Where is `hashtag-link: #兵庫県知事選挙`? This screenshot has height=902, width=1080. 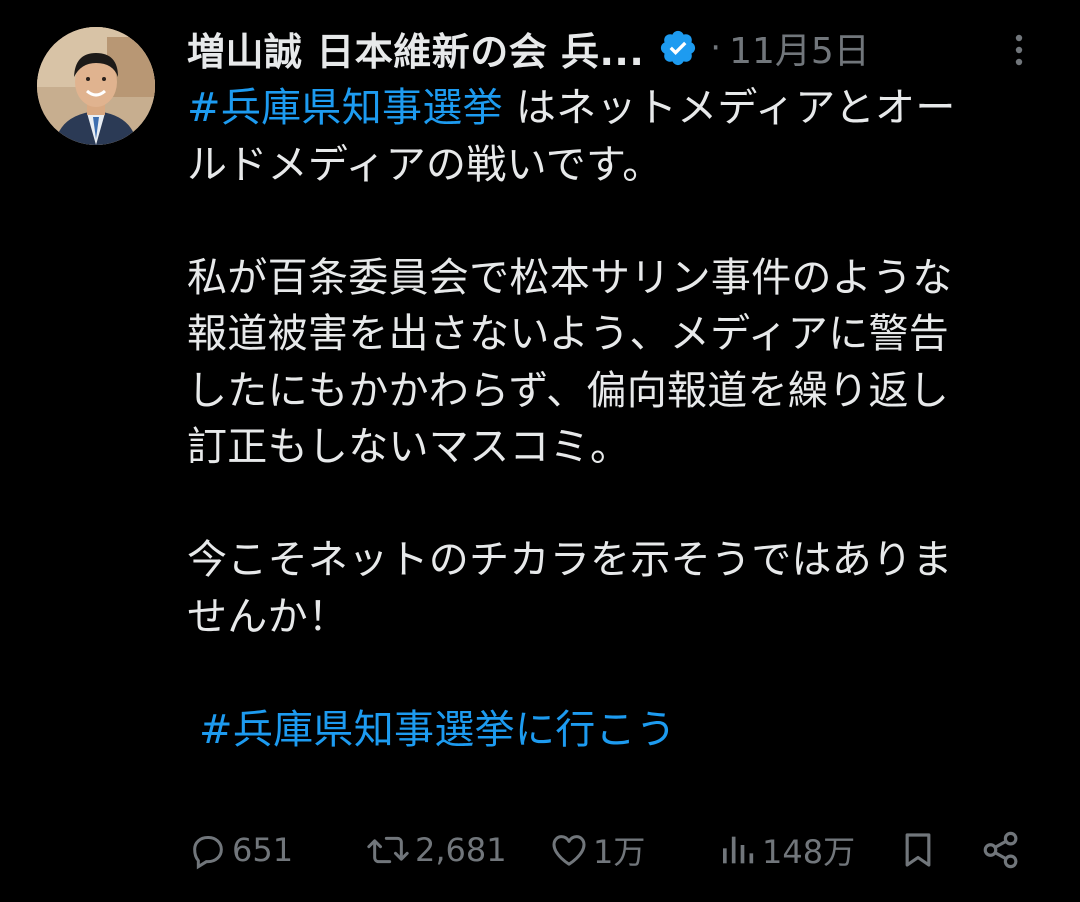
hashtag-link: #兵庫県知事選挙 is located at coordinates (345, 108).